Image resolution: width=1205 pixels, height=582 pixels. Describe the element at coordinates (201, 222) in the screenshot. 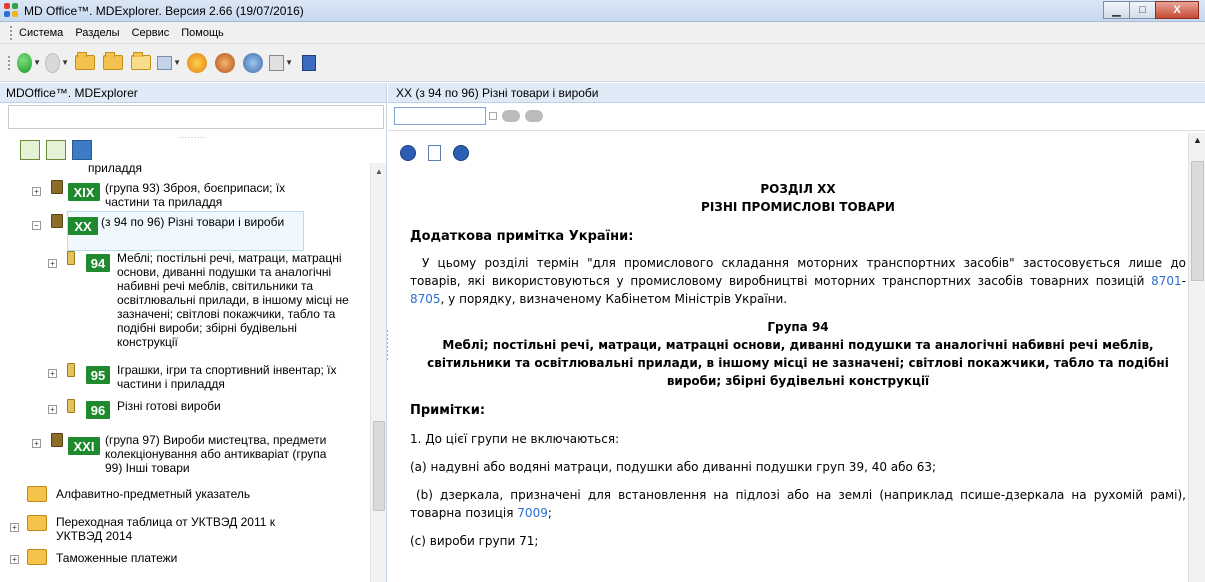

I see `tree-item-xx: (з 94 по 96) Різні товари і вироби` at that location.